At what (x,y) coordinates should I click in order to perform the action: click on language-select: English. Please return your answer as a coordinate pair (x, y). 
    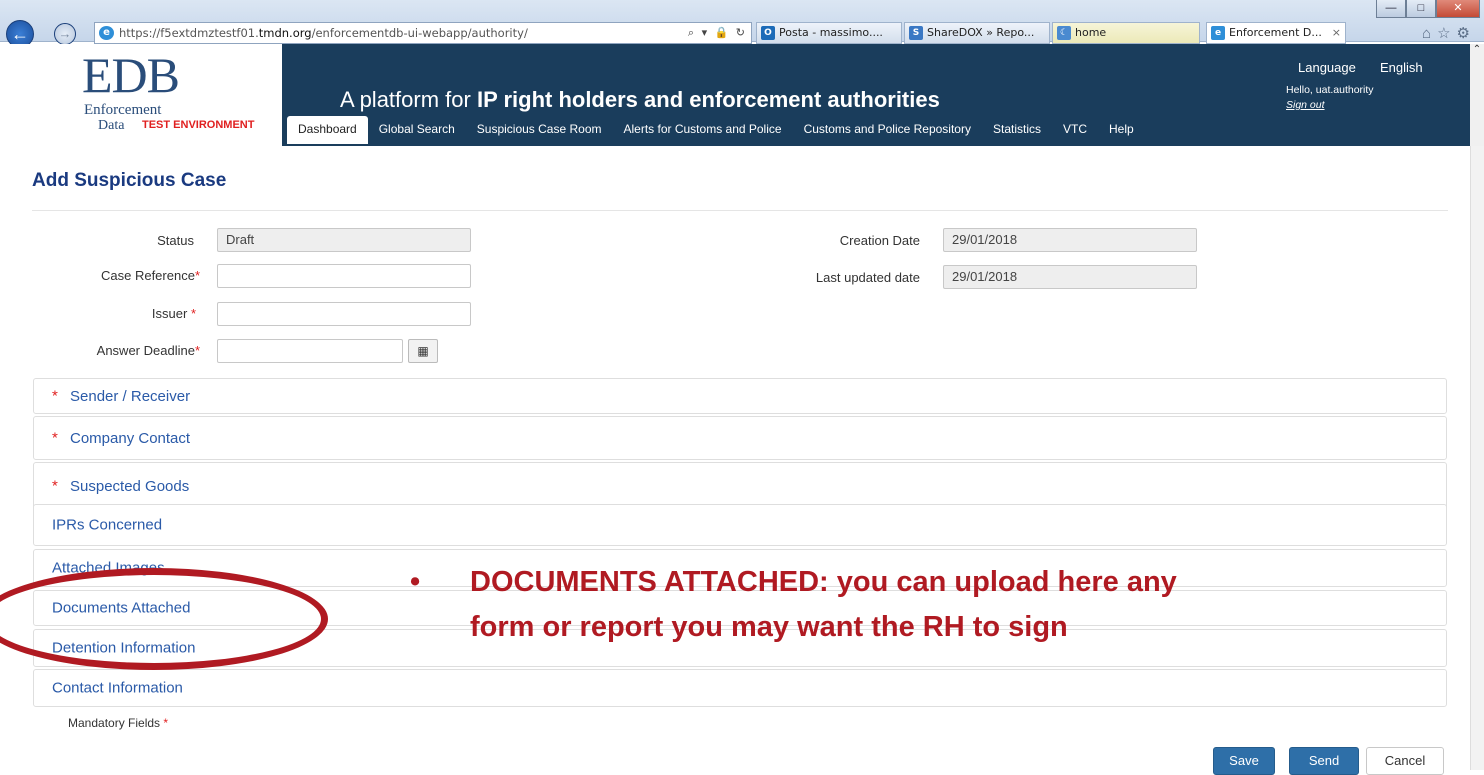
    Looking at the image, I should click on (1401, 67).